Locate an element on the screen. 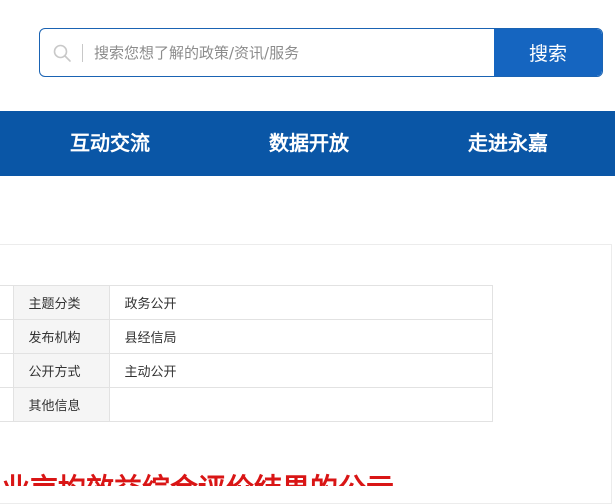 The image size is (615, 504). meta-value: 县经信局 is located at coordinates (300, 336).